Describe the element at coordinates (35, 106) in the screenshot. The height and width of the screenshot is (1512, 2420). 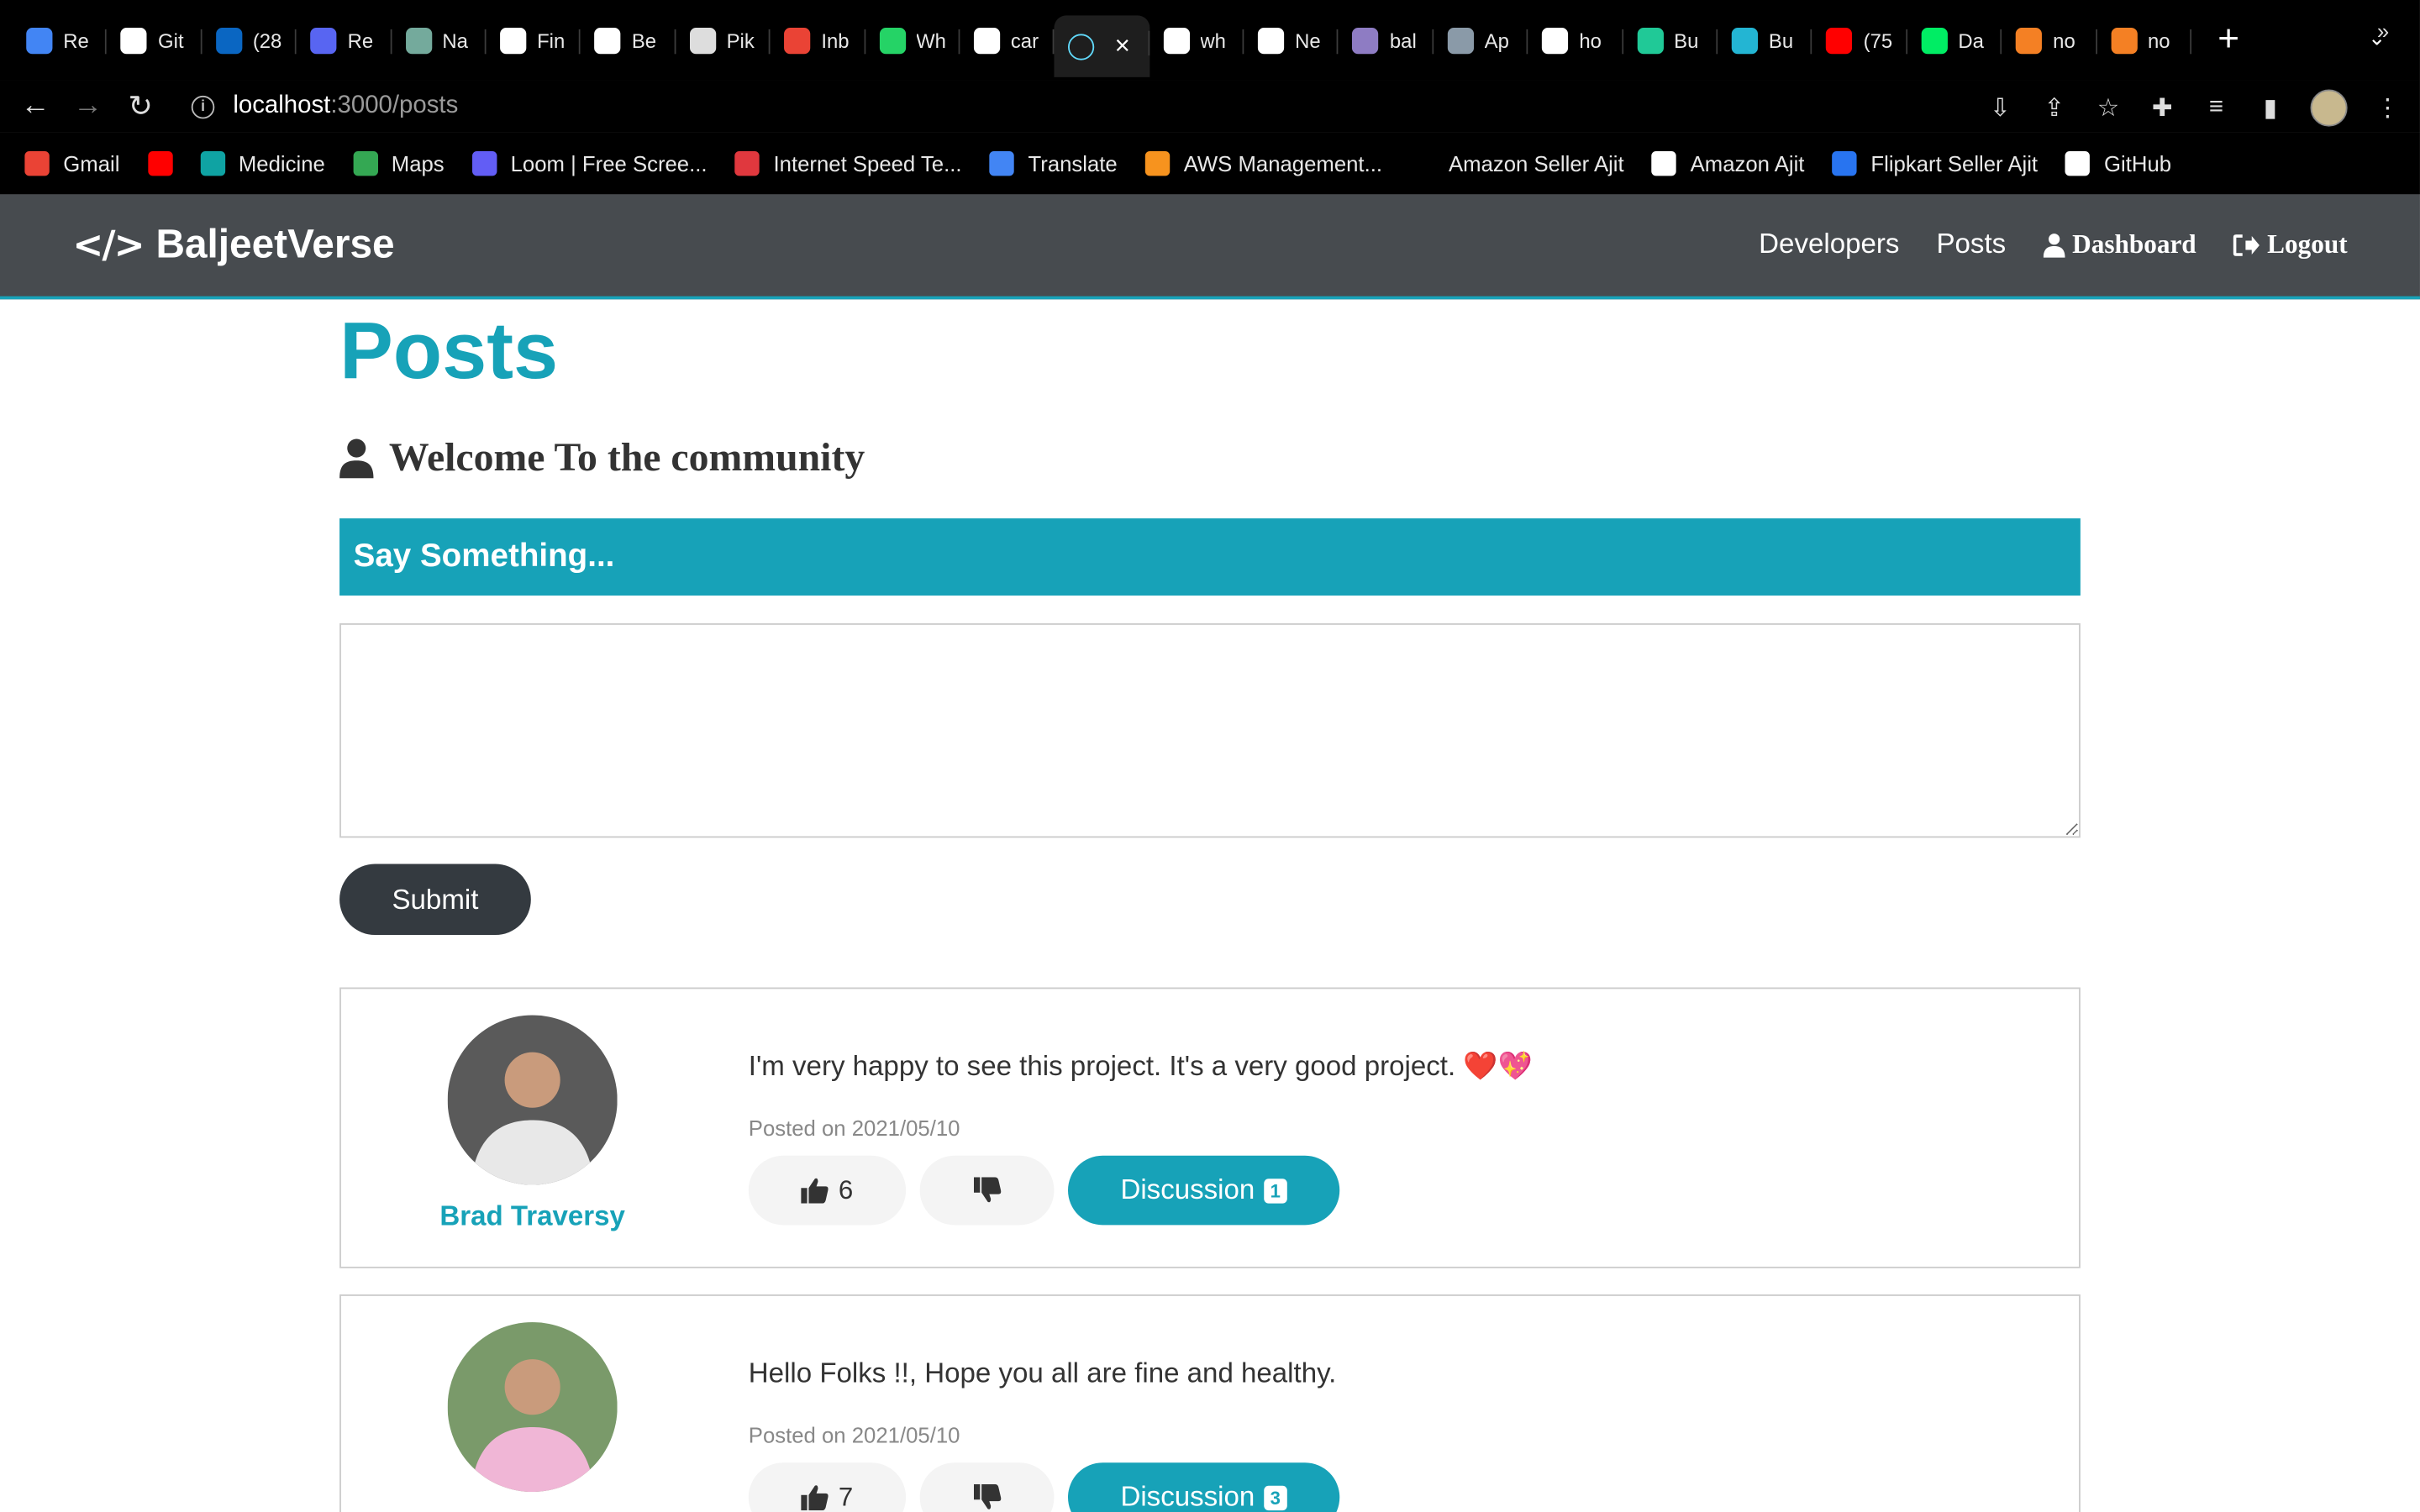
I see `back-icon: ←` at that location.